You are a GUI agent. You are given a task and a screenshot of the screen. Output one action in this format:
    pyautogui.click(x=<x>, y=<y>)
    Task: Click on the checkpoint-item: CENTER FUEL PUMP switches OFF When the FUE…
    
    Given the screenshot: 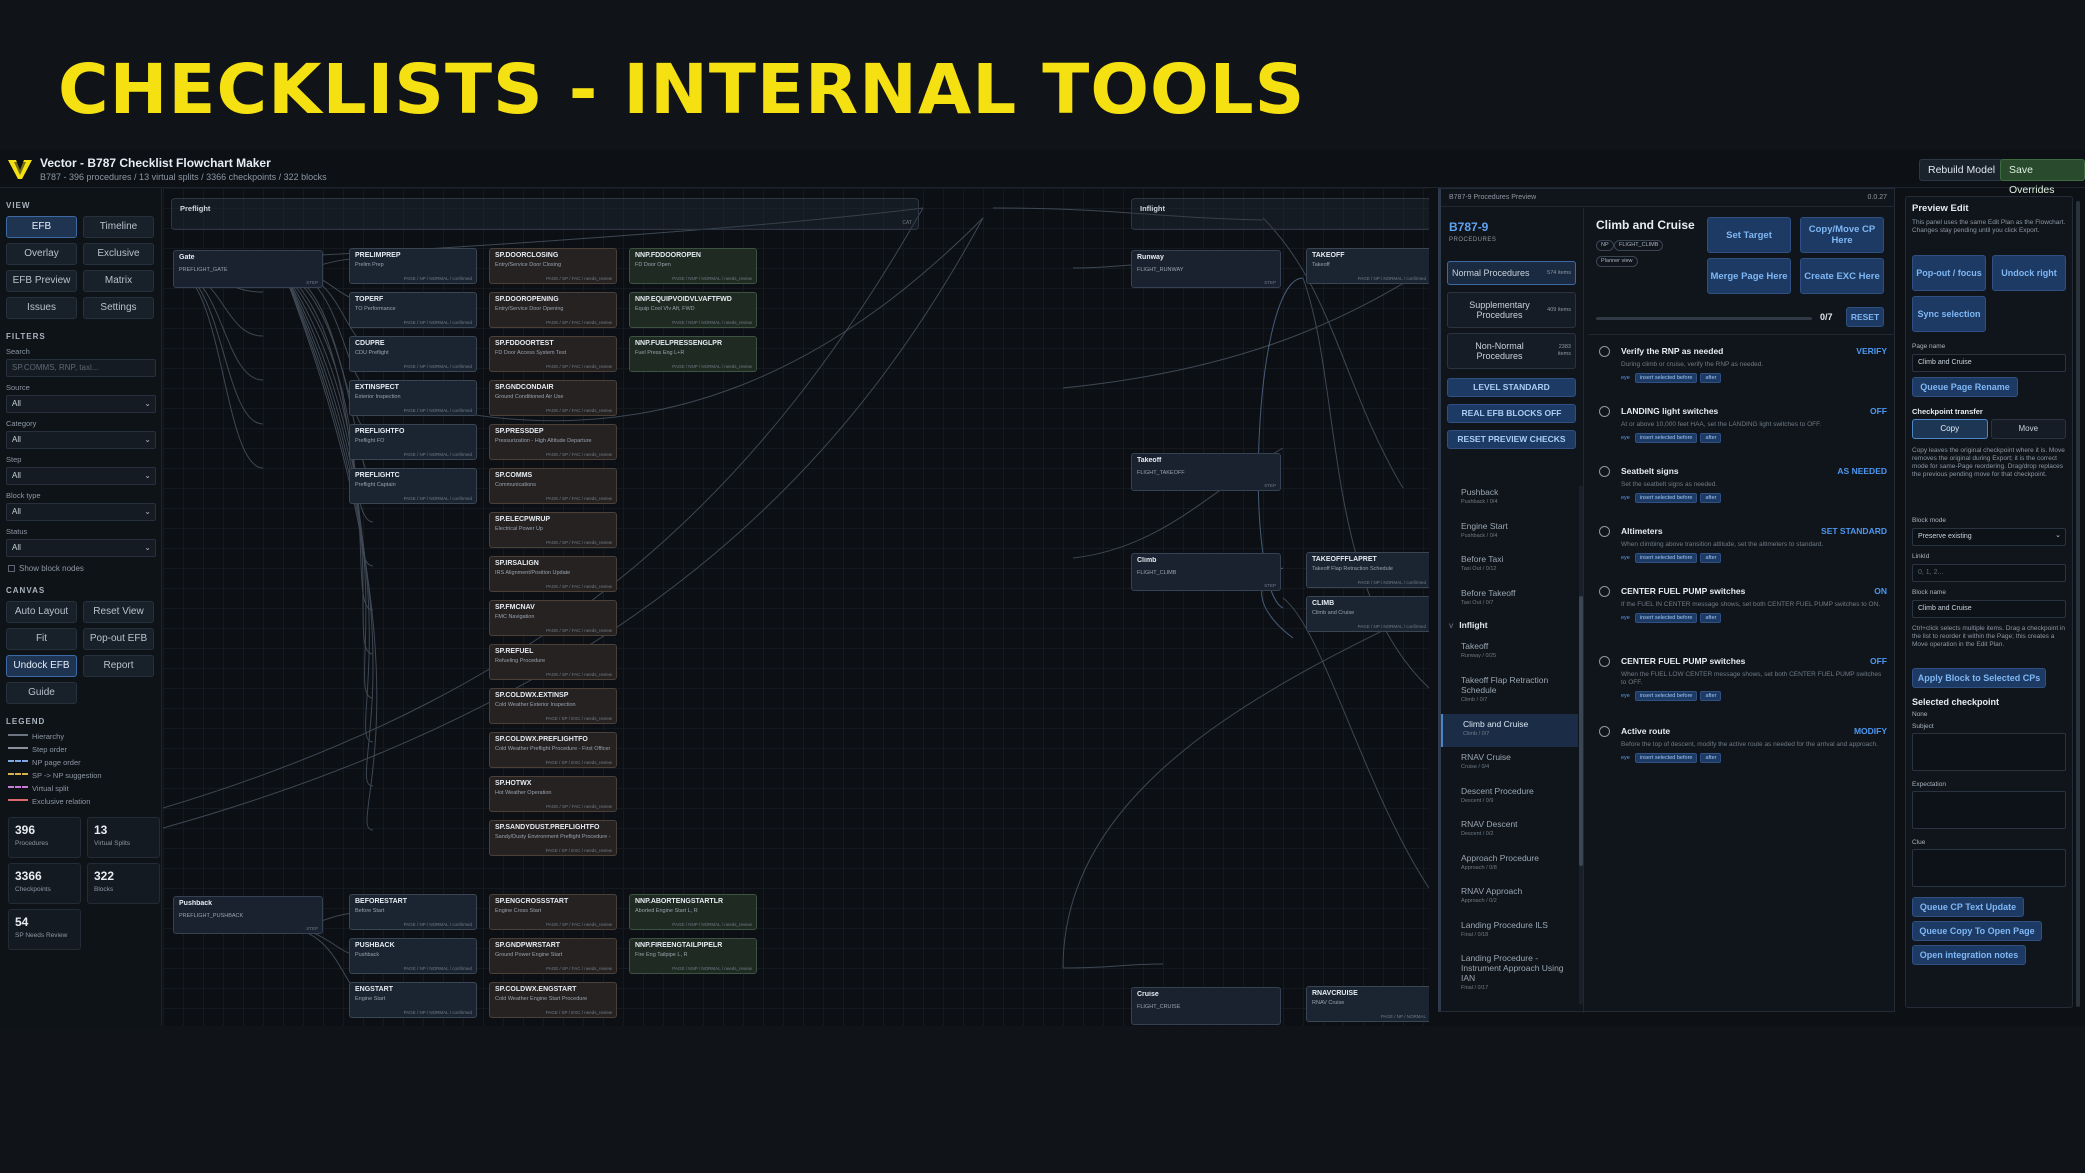 What is the action you would take?
    pyautogui.click(x=1741, y=678)
    